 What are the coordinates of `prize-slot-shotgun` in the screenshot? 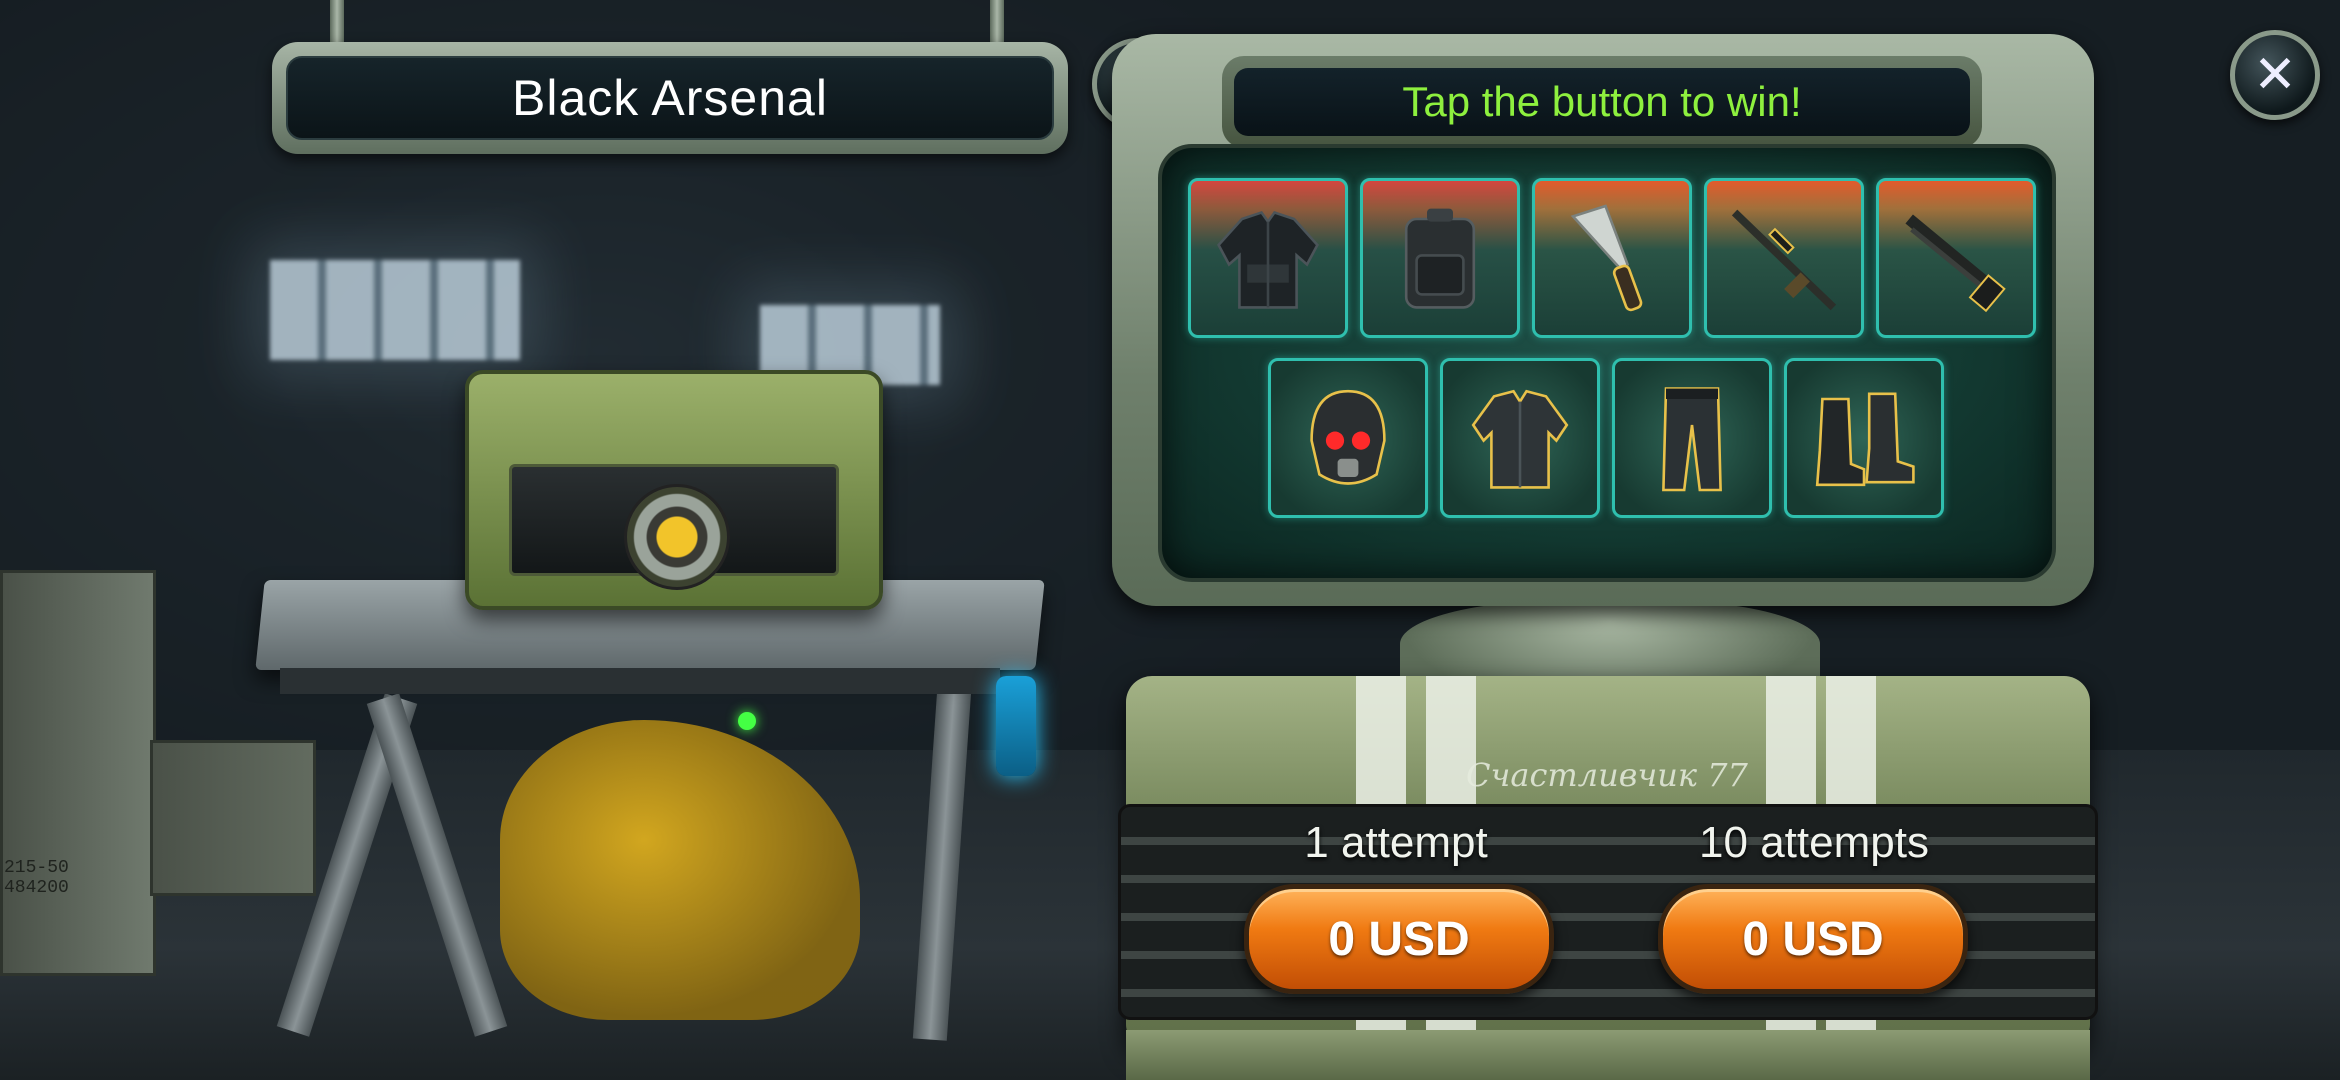 It's located at (1956, 258).